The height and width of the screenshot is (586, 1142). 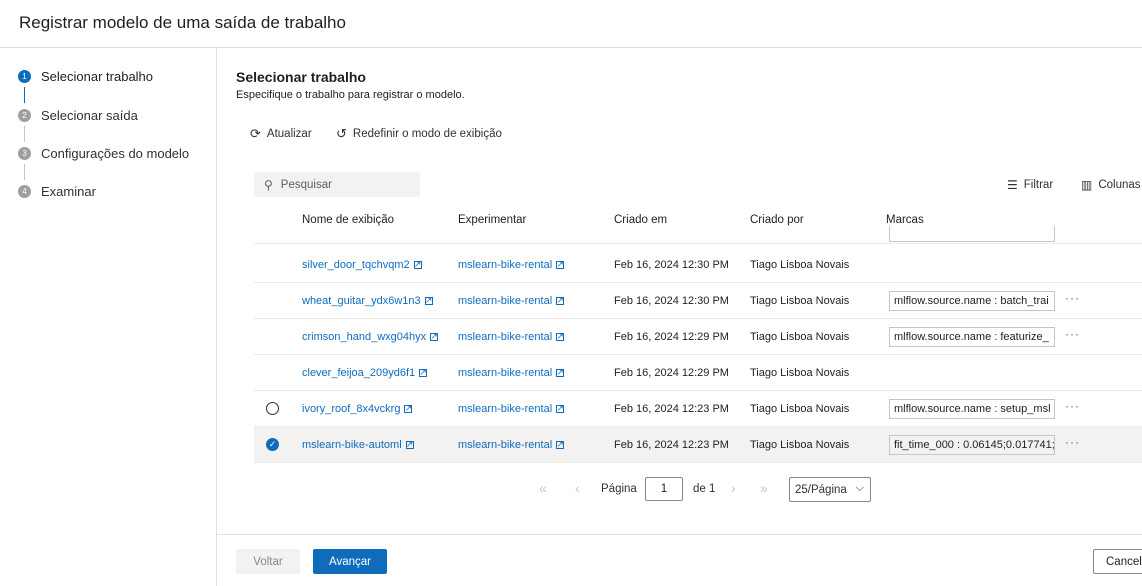 I want to click on reset-view-button: ↺ Redefinir o modo de exibição, so click(x=419, y=134).